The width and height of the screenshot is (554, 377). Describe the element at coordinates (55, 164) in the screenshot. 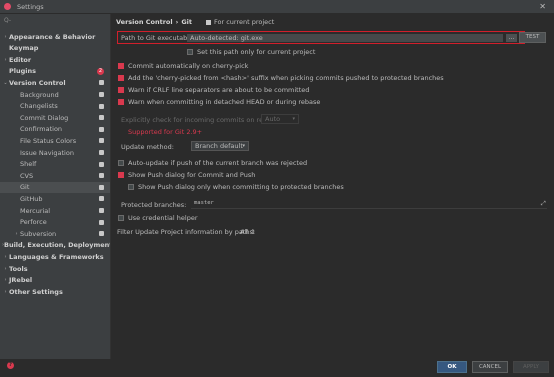

I see `sidebar-item-shelf: Shelf` at that location.